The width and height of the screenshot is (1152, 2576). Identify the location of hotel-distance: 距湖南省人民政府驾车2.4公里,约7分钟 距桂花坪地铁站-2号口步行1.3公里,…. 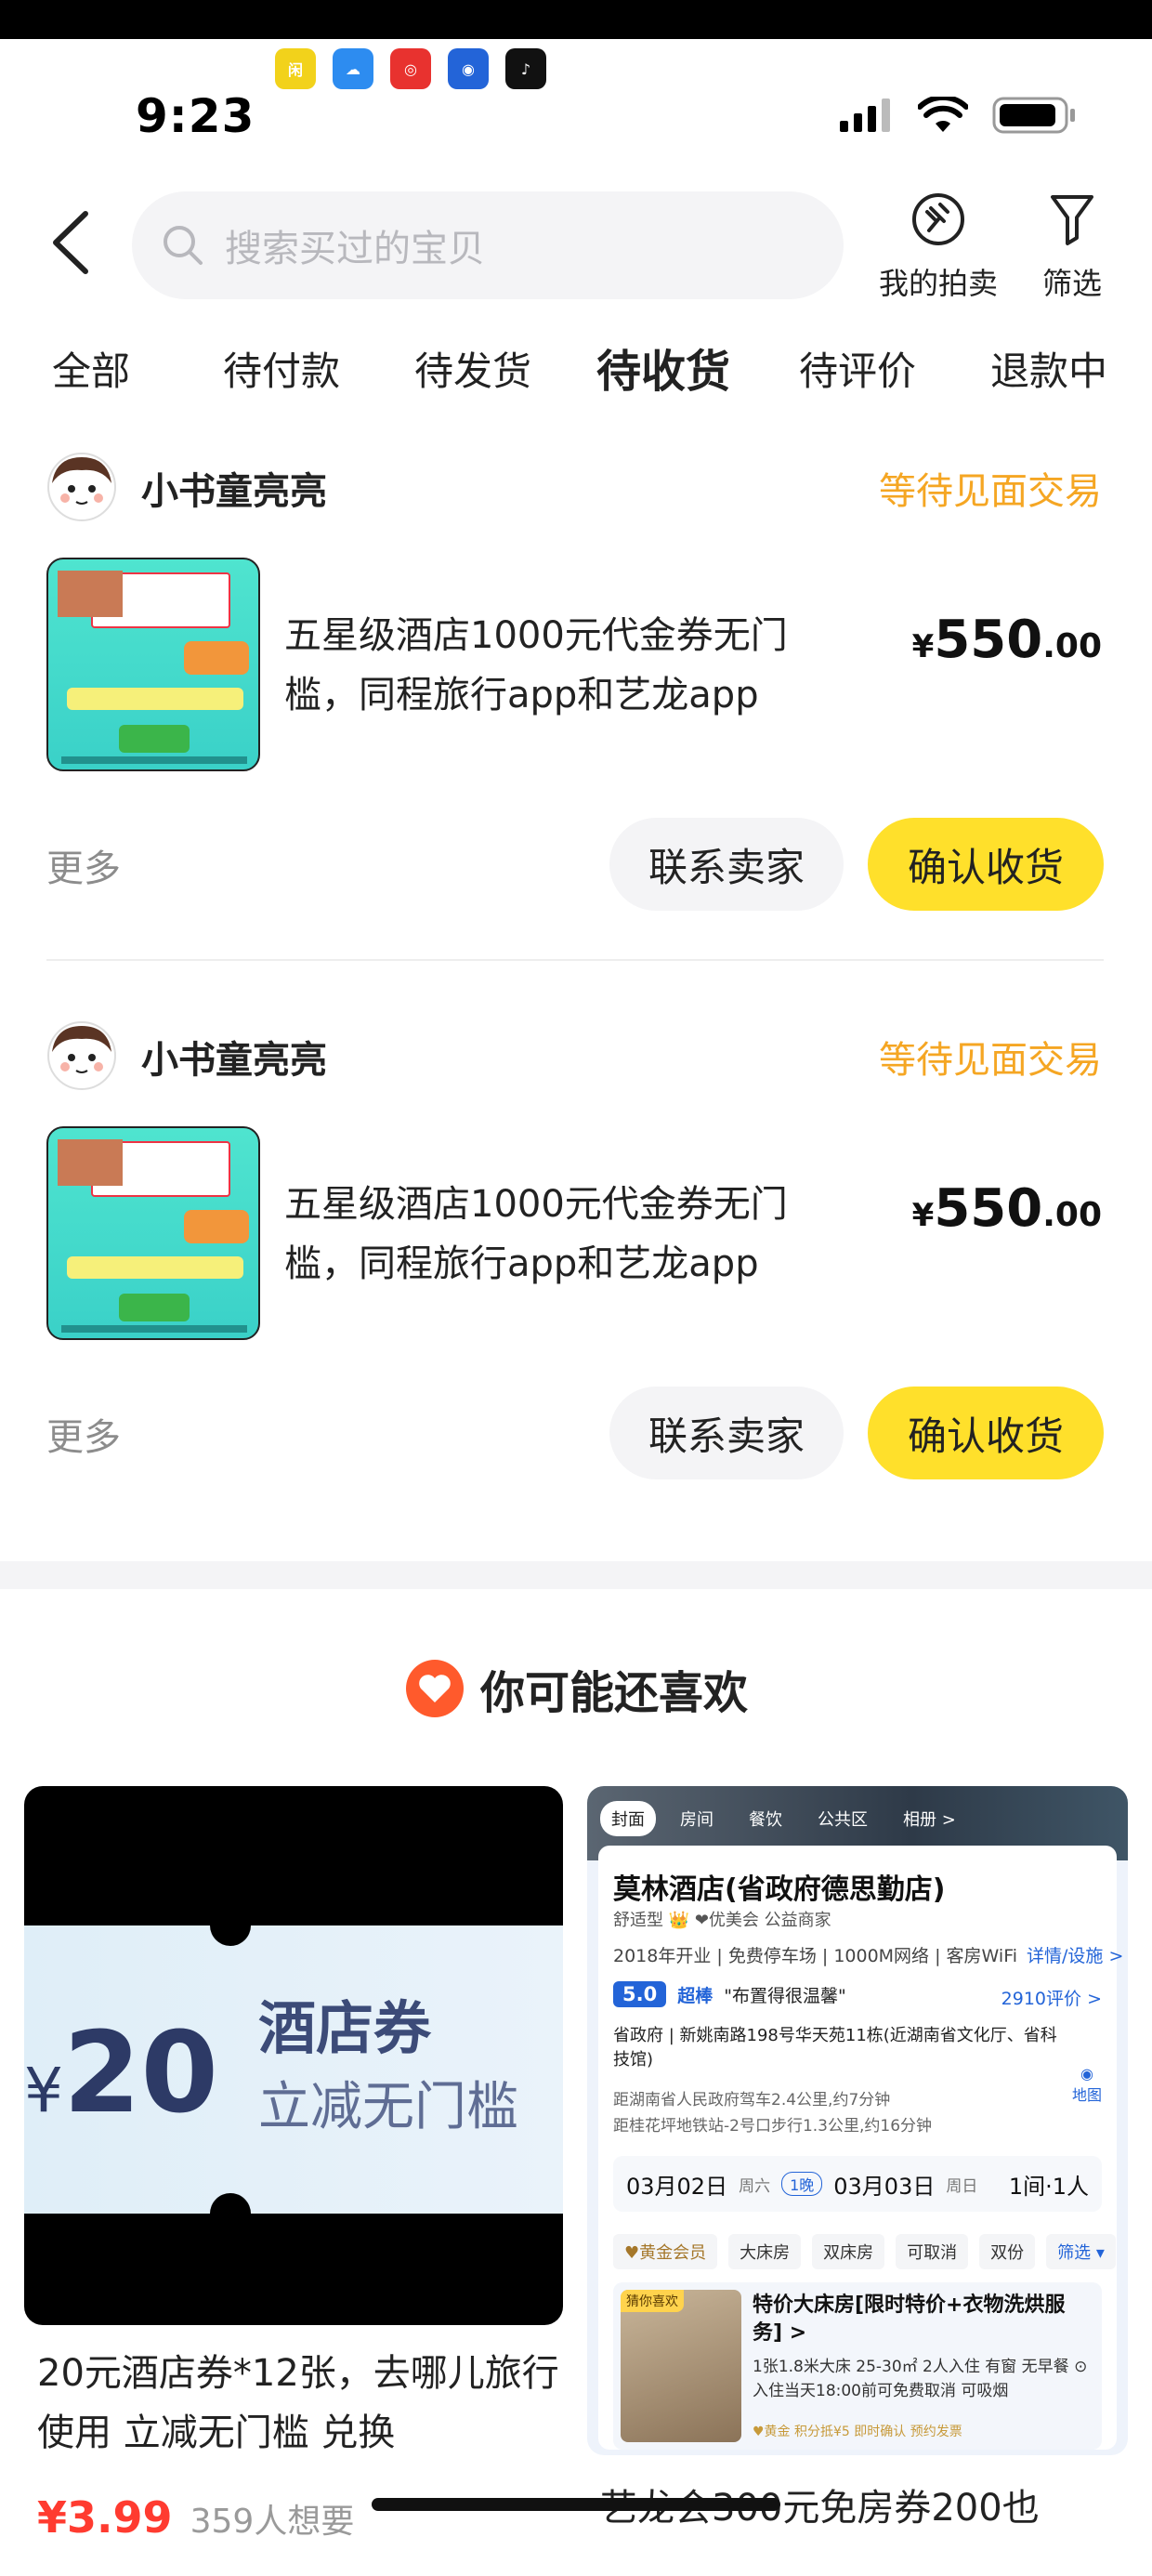
(773, 2113).